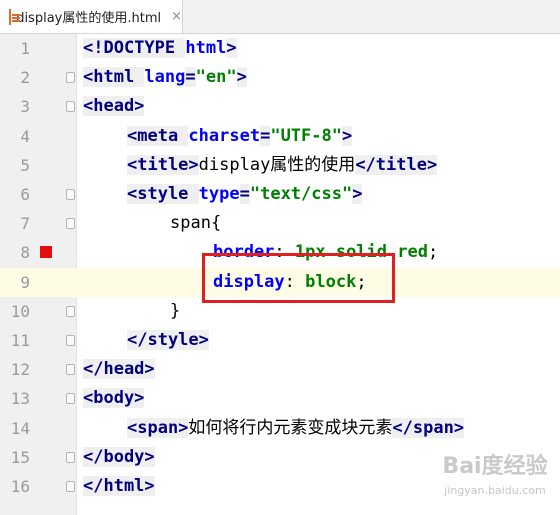  What do you see at coordinates (20, 311) in the screenshot?
I see `line-number: 10` at bounding box center [20, 311].